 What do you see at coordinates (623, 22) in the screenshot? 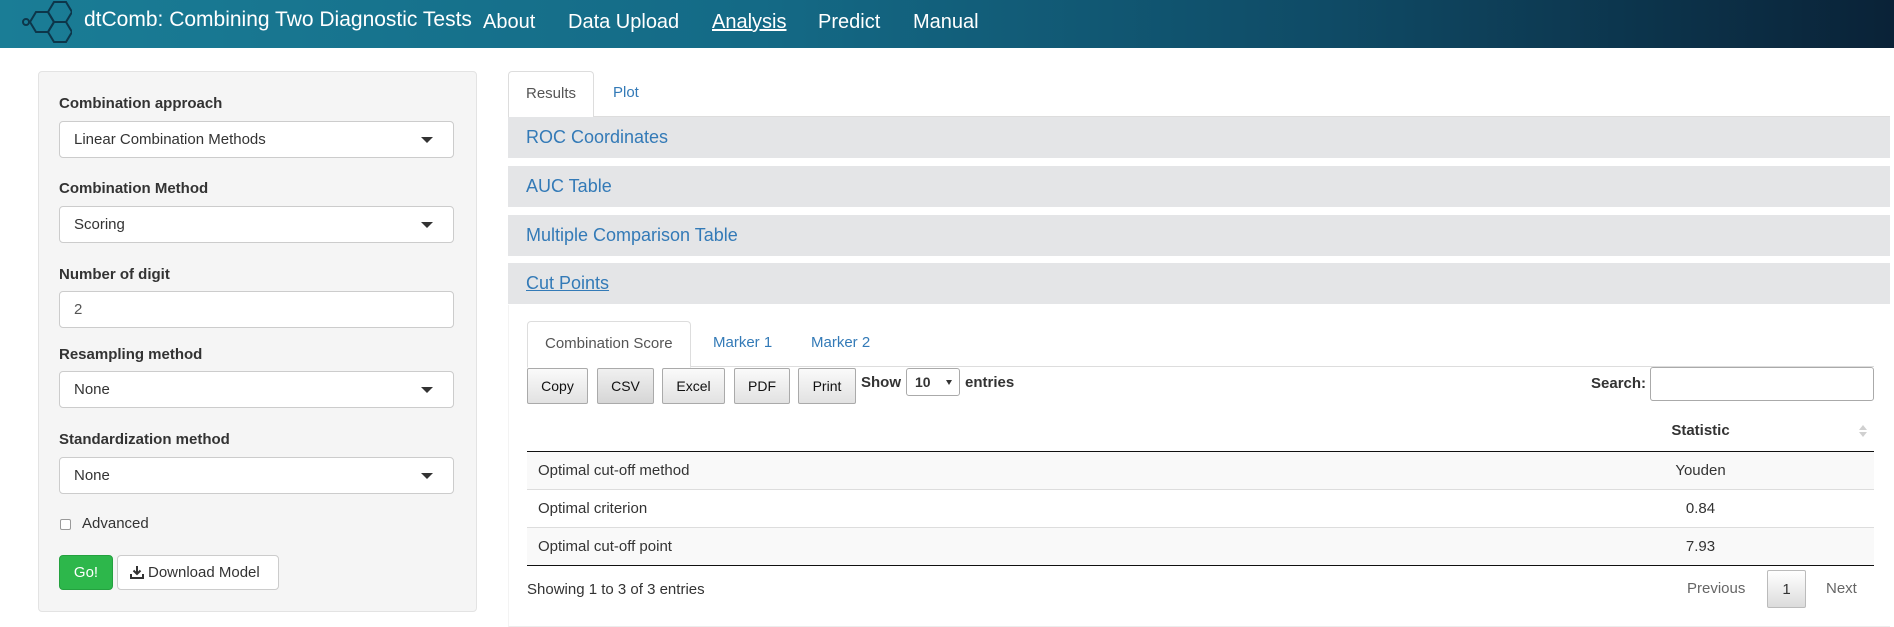
I see `nav-data-upload: Data Upload` at bounding box center [623, 22].